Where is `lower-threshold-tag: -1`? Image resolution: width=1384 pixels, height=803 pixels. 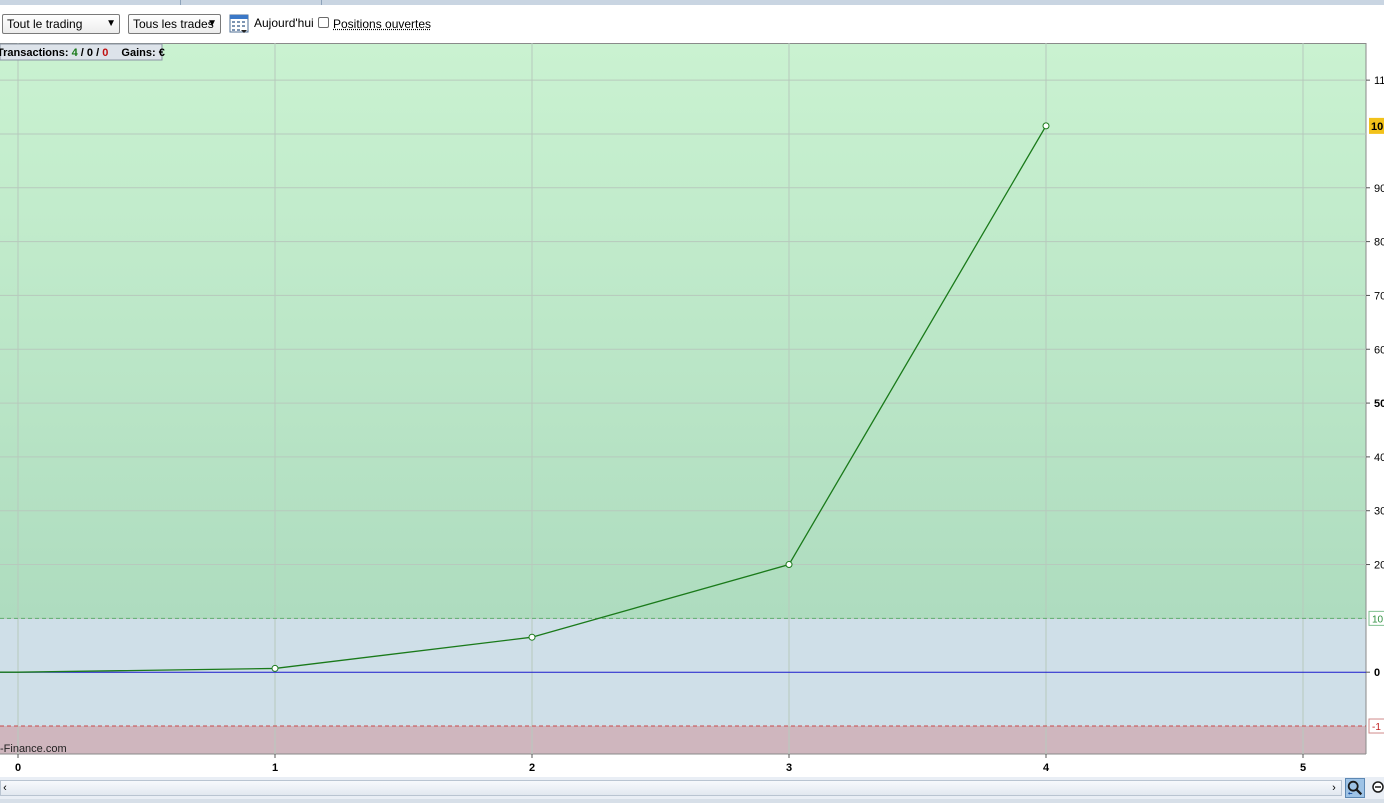 lower-threshold-tag: -1 is located at coordinates (1376, 726).